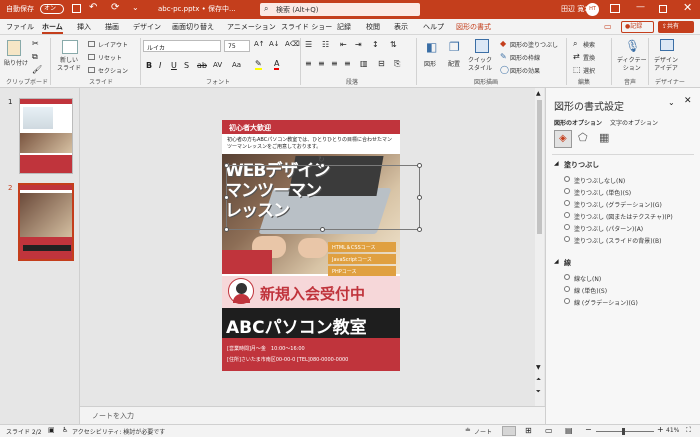  Describe the element at coordinates (608, 26) in the screenshot. I see `comments-icon: ▭` at that location.